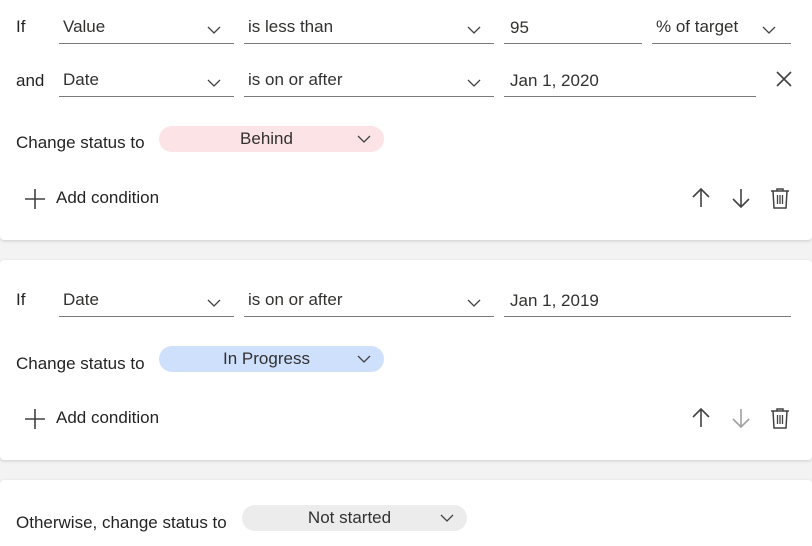 The image size is (812, 546). I want to click on unit-dropdown: % of target, so click(721, 29).